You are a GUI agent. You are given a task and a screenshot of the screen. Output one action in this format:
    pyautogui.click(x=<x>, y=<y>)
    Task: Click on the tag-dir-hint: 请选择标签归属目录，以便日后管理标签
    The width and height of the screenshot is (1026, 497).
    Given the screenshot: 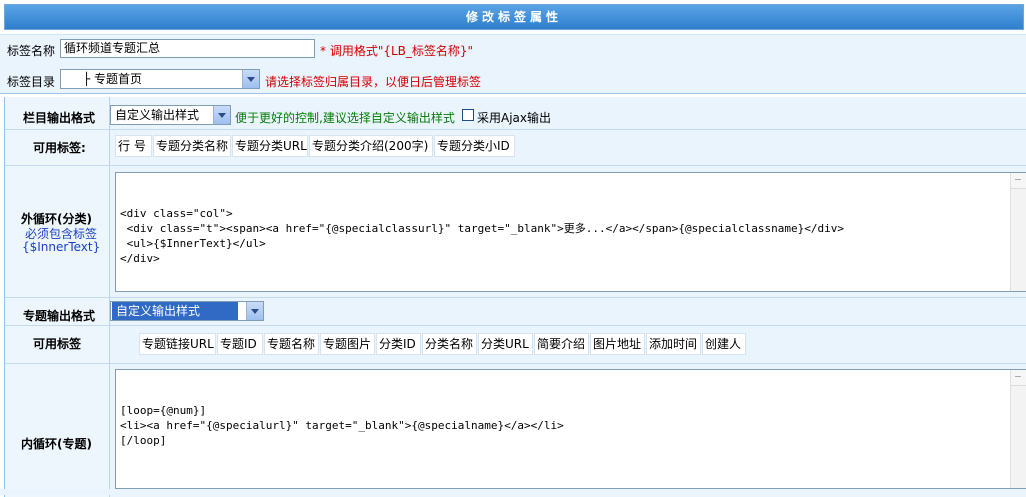 What is the action you would take?
    pyautogui.click(x=373, y=82)
    